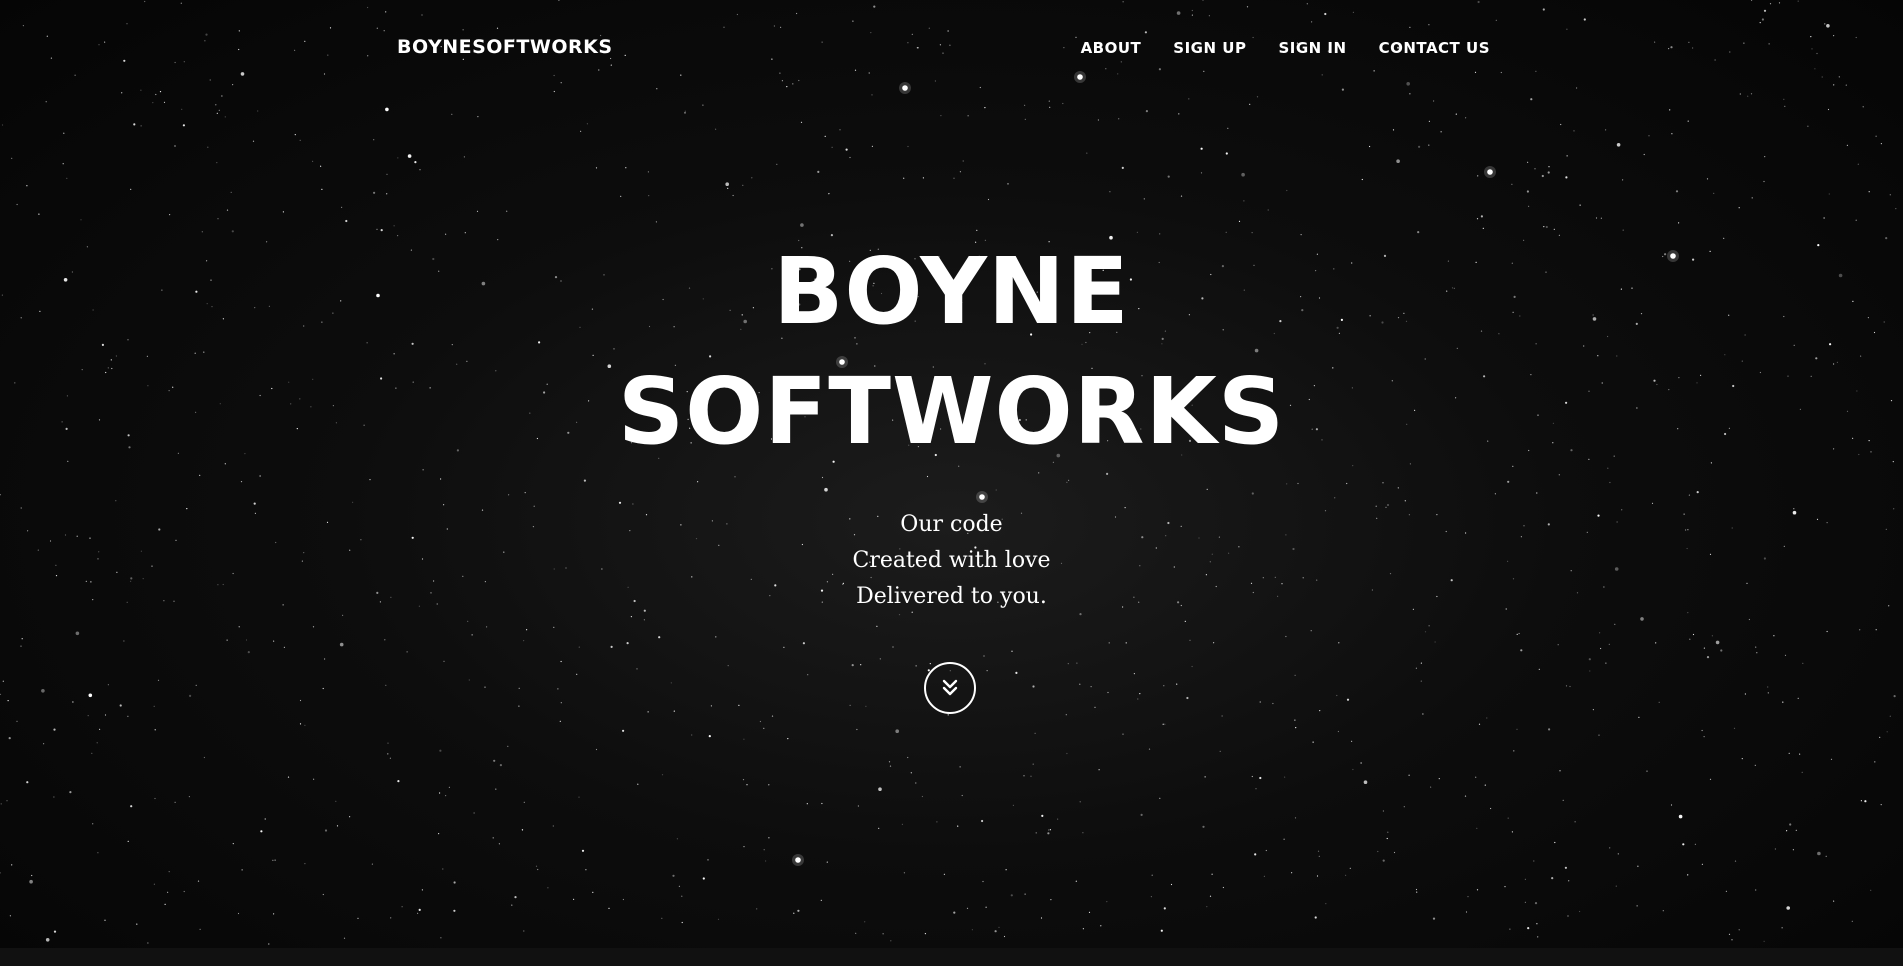  I want to click on nav-item-sign-up: SIGN UP, so click(1209, 48).